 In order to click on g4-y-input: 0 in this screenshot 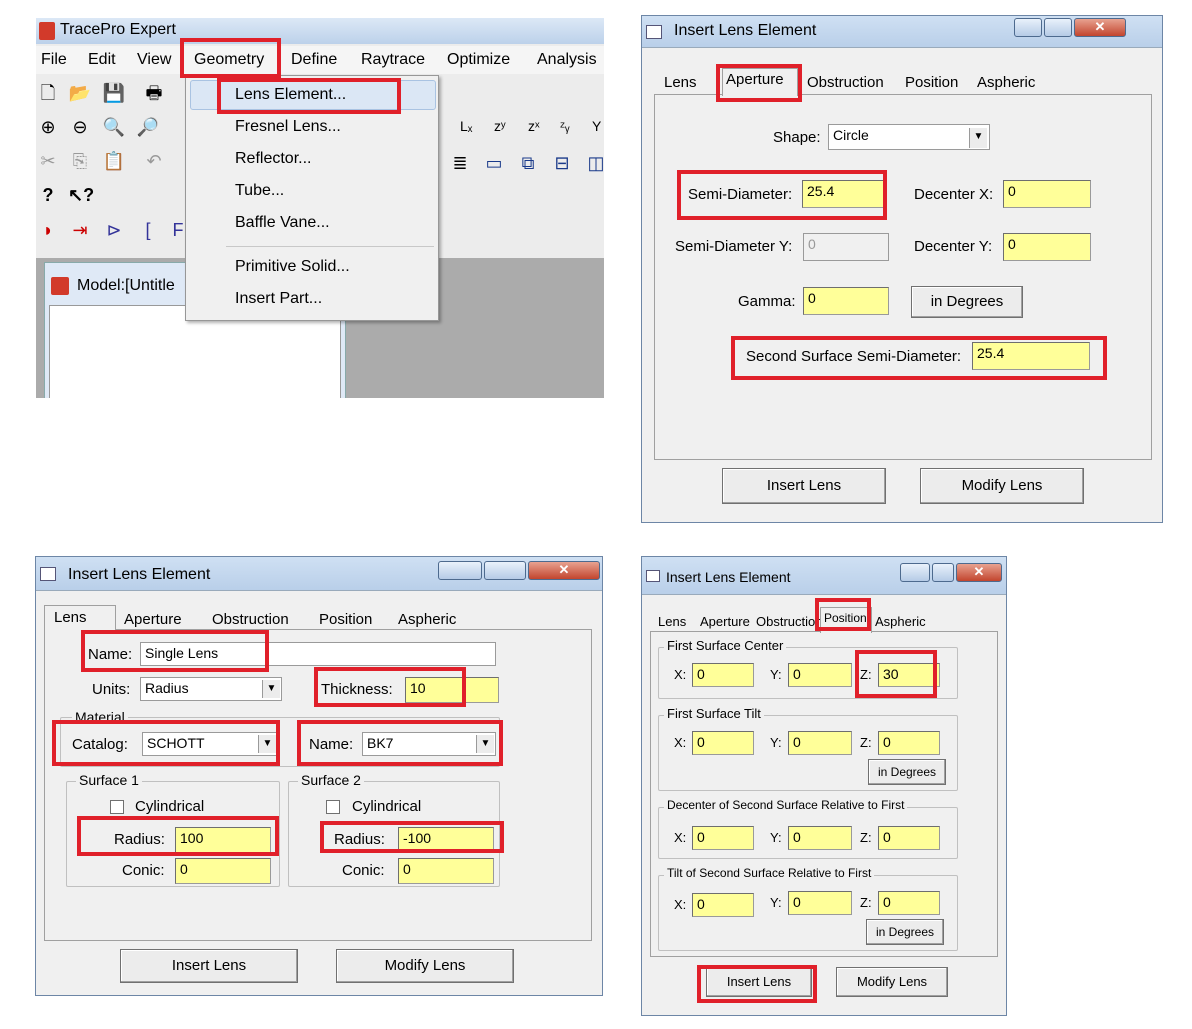, I will do `click(820, 903)`.